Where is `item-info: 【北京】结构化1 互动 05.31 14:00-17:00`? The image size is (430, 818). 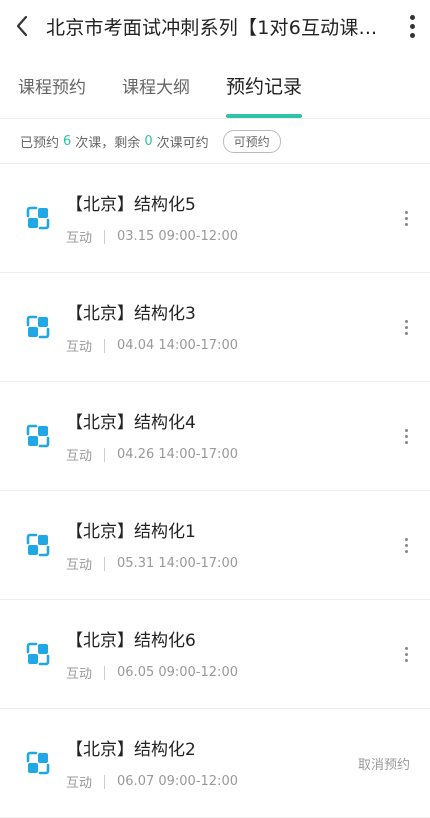
item-info: 【北京】结构化1 互动 05.31 14:00-17:00 is located at coordinates (227, 545).